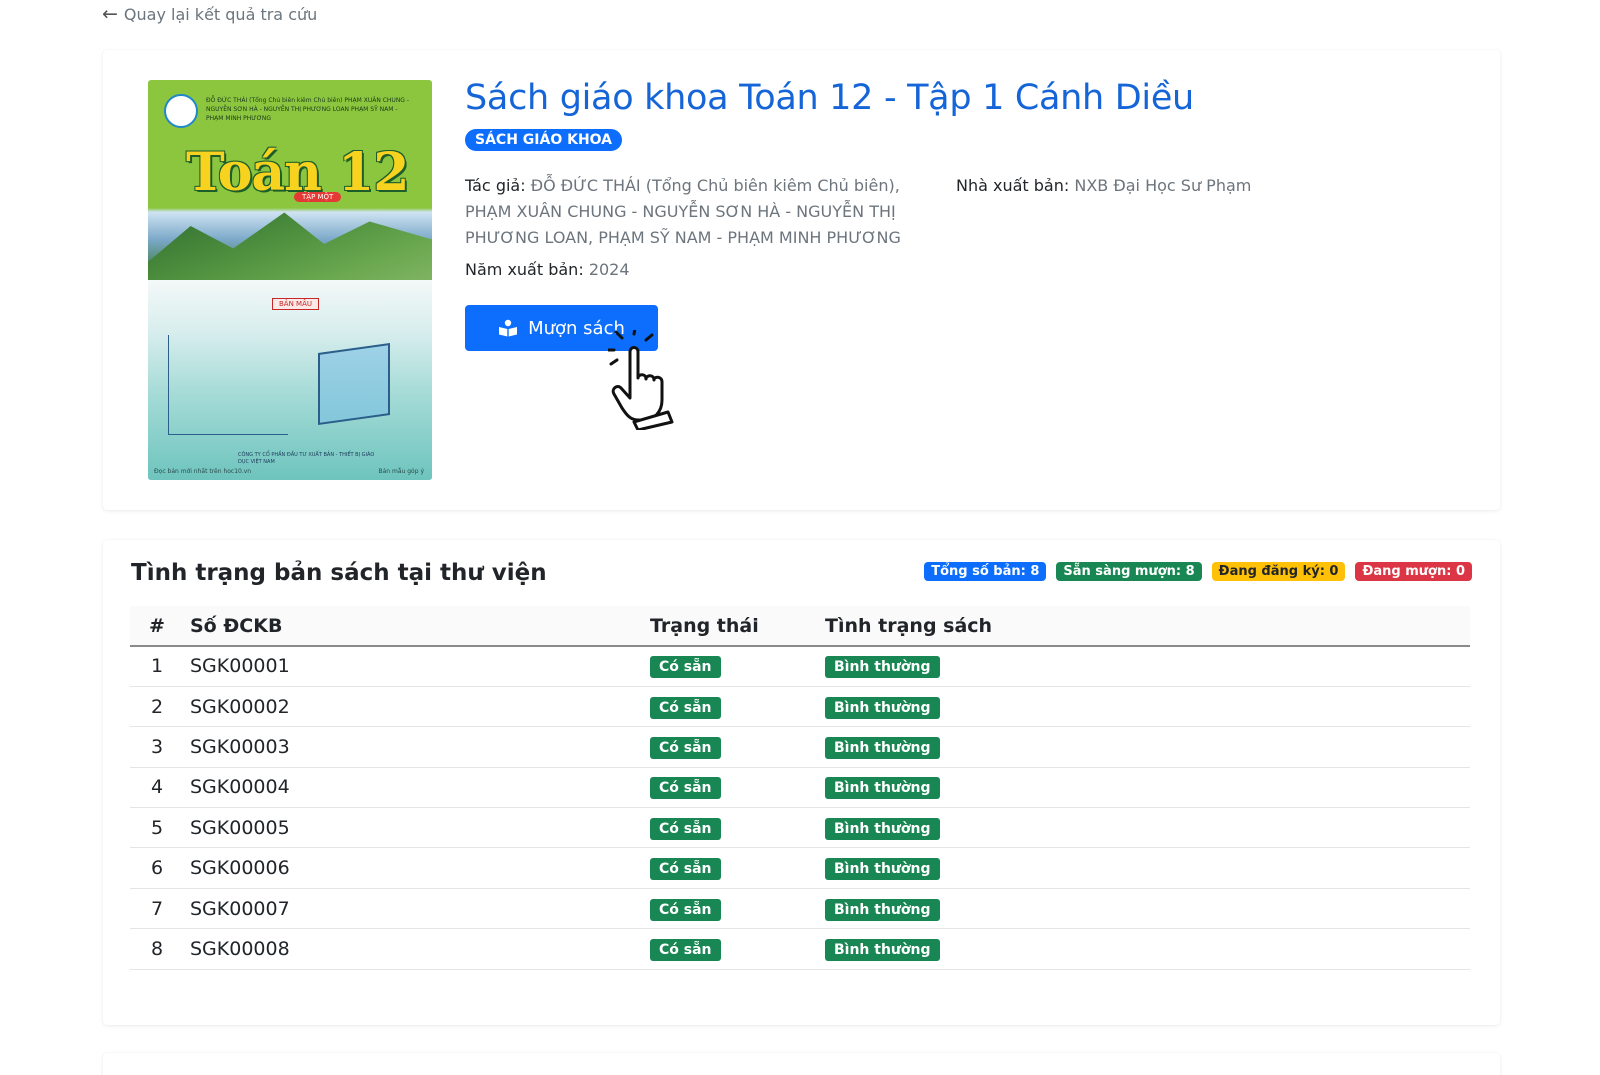  I want to click on hand-pointer-icon, so click(641, 380).